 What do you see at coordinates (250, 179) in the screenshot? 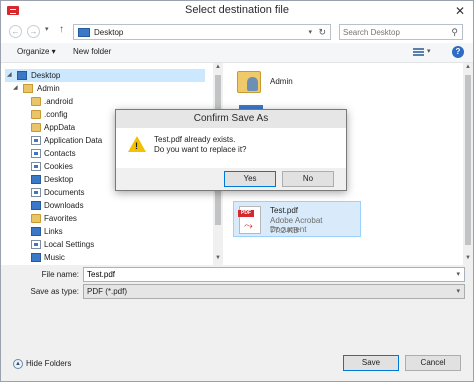
I see `yes-button: Yes` at bounding box center [250, 179].